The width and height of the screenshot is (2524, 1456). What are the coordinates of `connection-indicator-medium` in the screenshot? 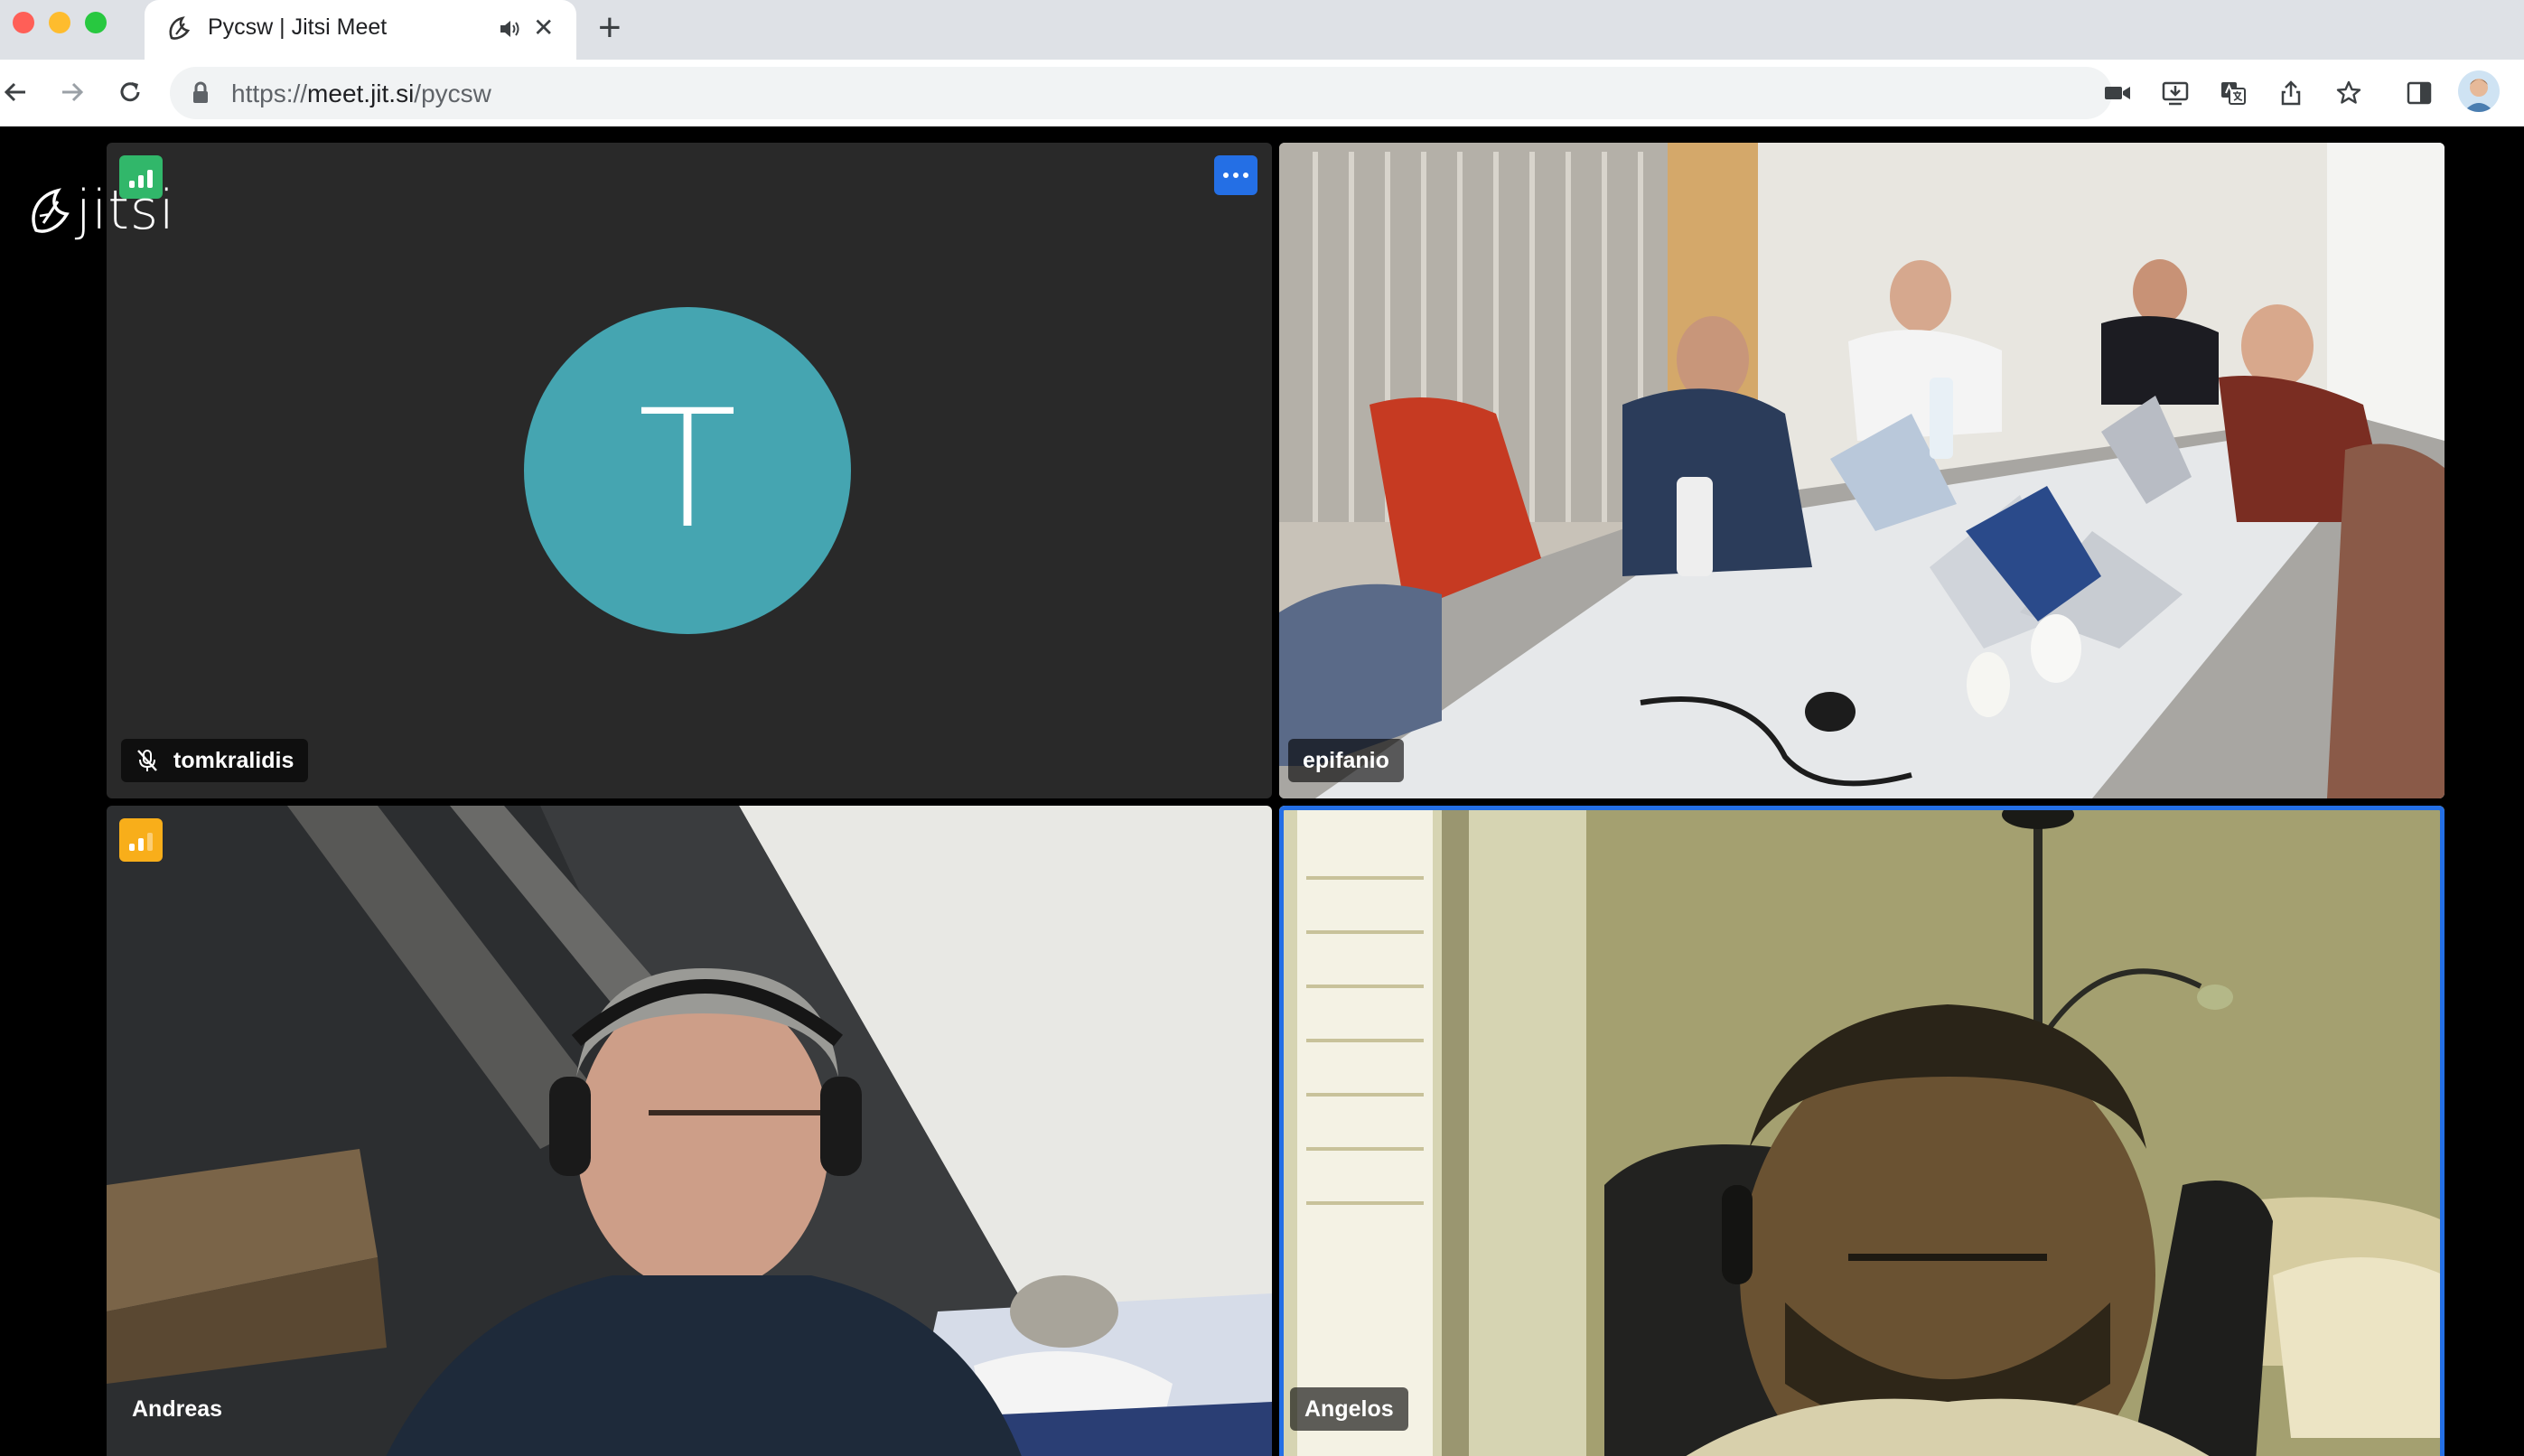 It's located at (141, 840).